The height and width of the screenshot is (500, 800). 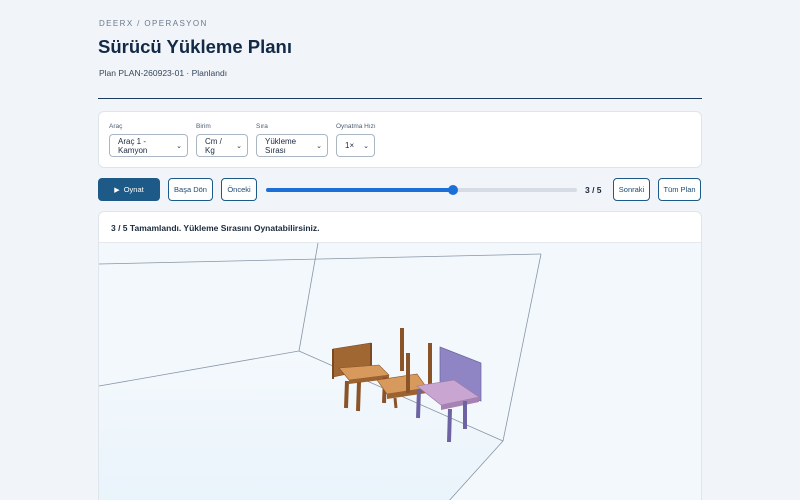 I want to click on speed-filter: Oynatma Hızı 1× ⌄, so click(x=356, y=140).